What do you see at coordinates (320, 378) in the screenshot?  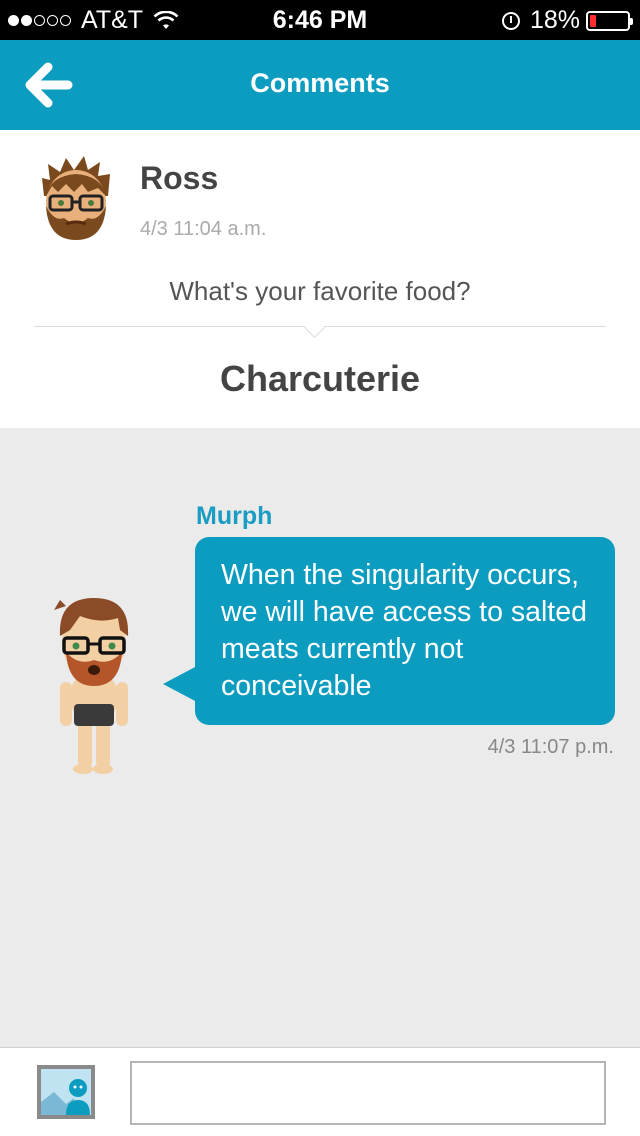 I see `post-answer: Charcuterie` at bounding box center [320, 378].